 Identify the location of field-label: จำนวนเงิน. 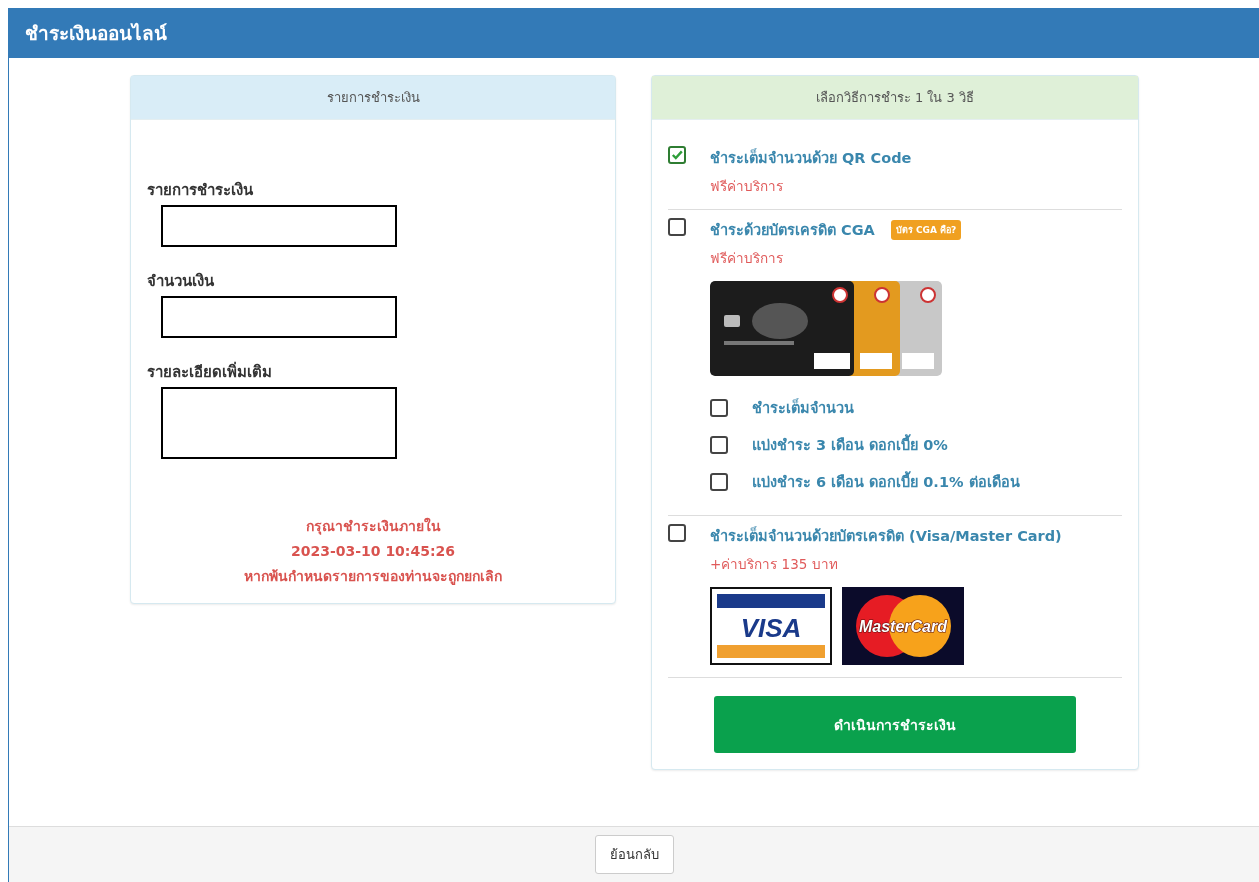
(181, 281).